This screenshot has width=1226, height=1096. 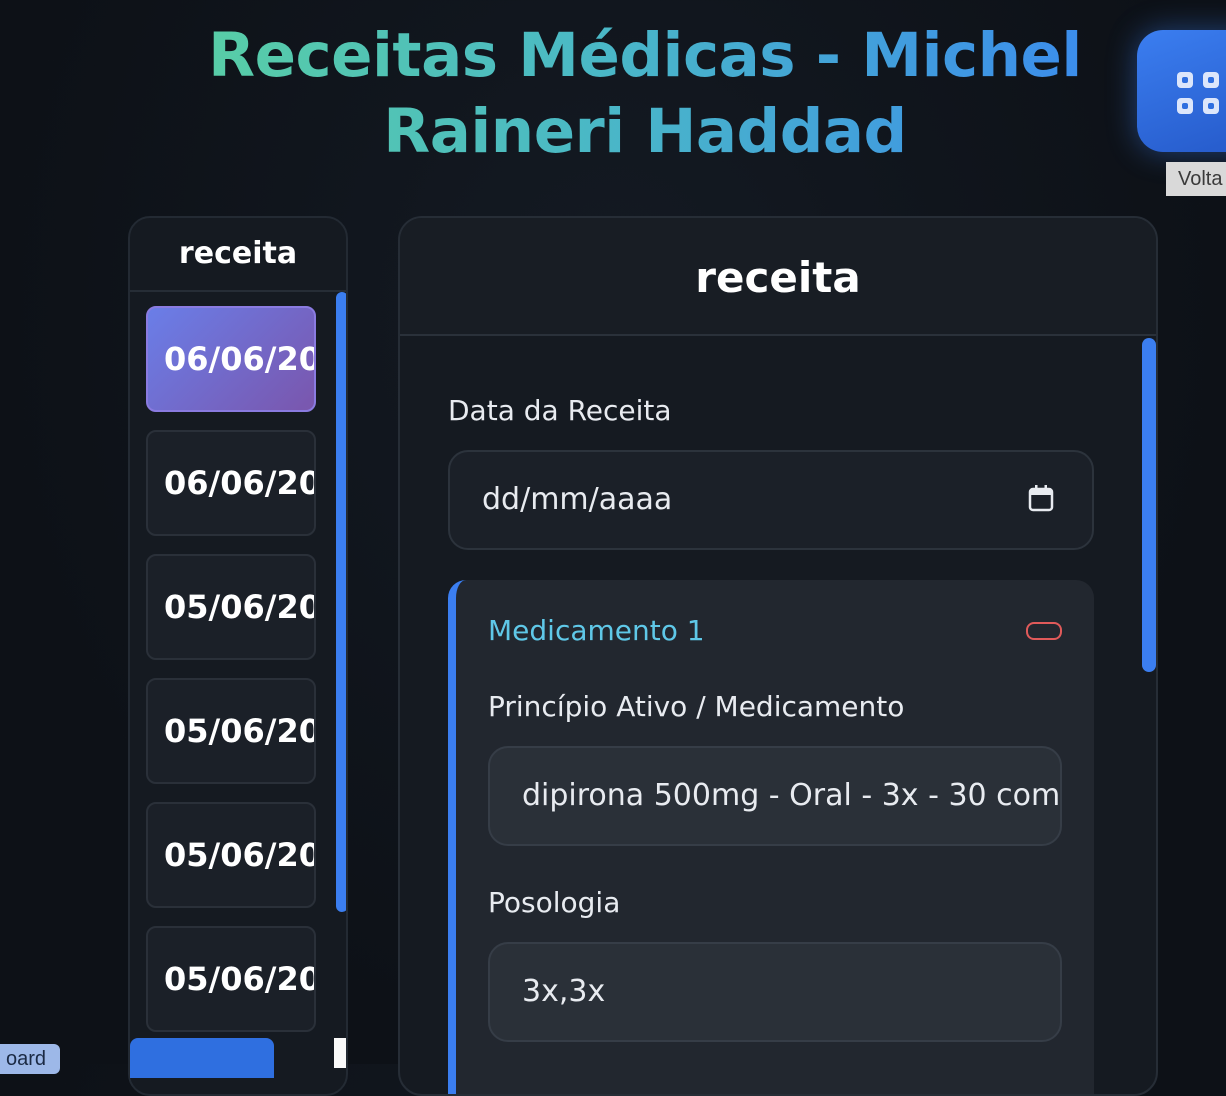 What do you see at coordinates (1041, 498) in the screenshot?
I see `calendar-icon` at bounding box center [1041, 498].